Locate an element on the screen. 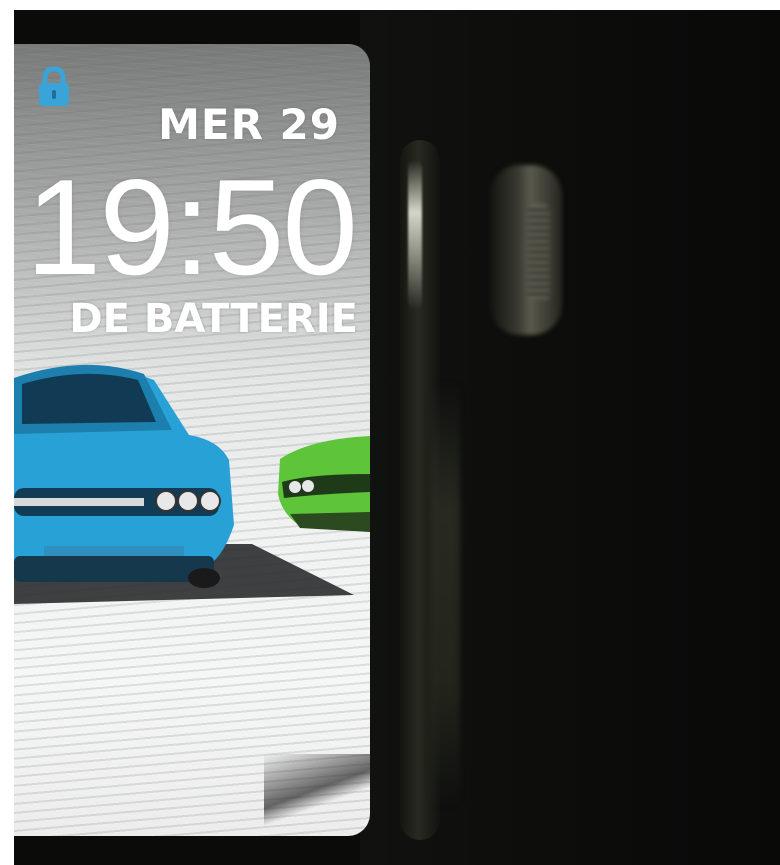 The image size is (780, 865). photo-border-left is located at coordinates (7, 432).